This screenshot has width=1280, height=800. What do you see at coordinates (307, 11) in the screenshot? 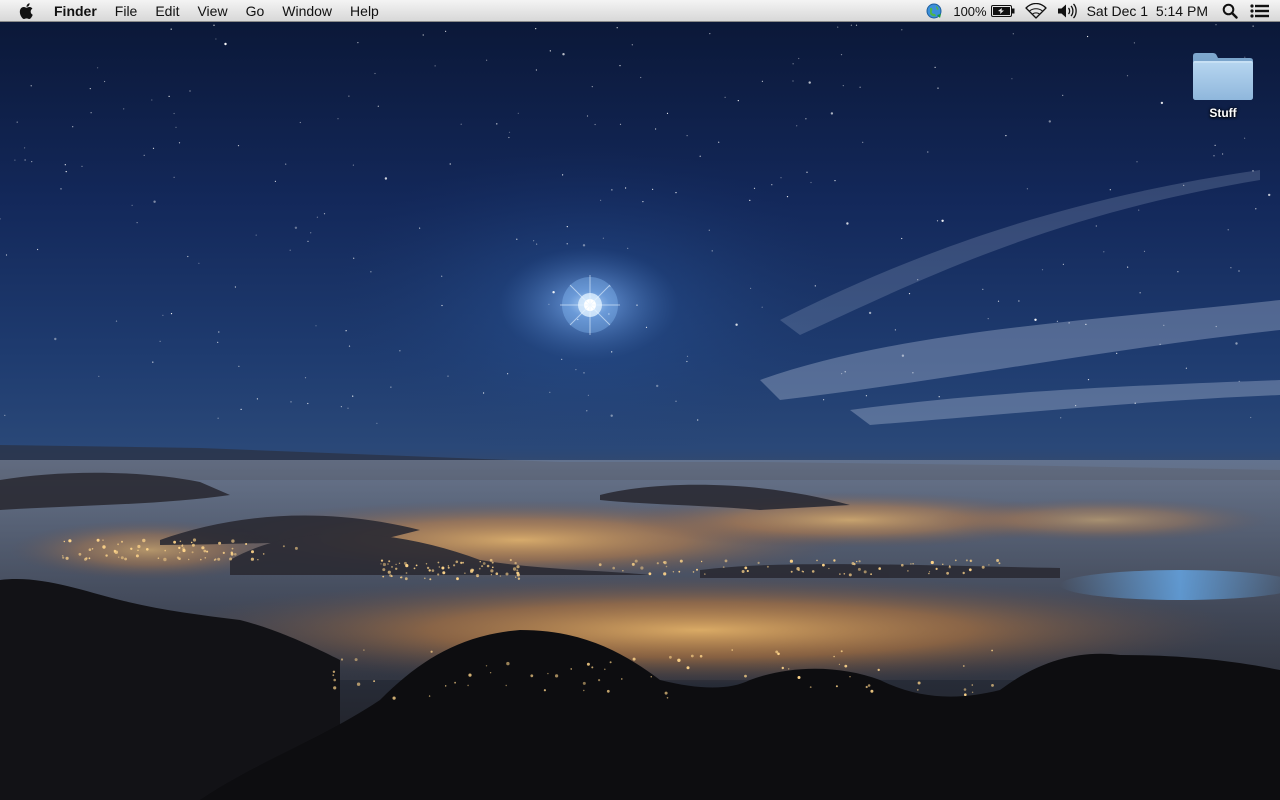
I see `menu-window: Window` at bounding box center [307, 11].